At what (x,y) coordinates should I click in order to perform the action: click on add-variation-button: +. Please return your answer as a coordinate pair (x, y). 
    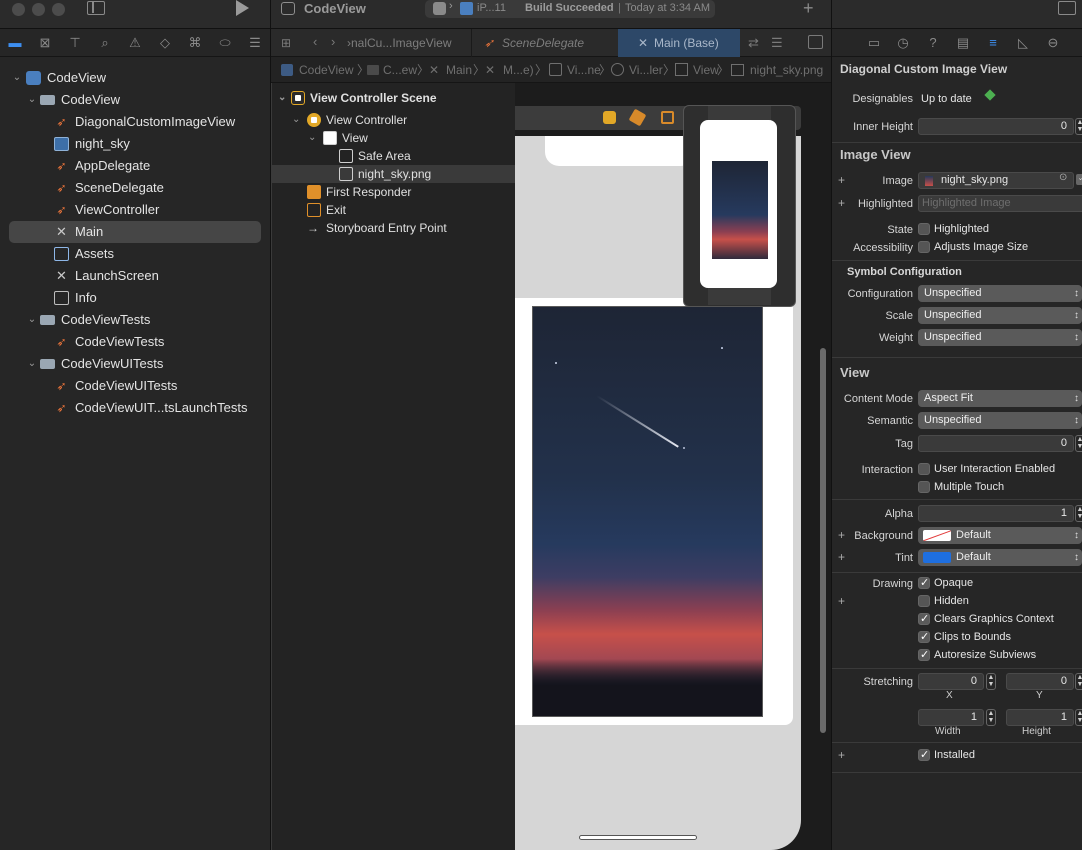
    Looking at the image, I should click on (841, 755).